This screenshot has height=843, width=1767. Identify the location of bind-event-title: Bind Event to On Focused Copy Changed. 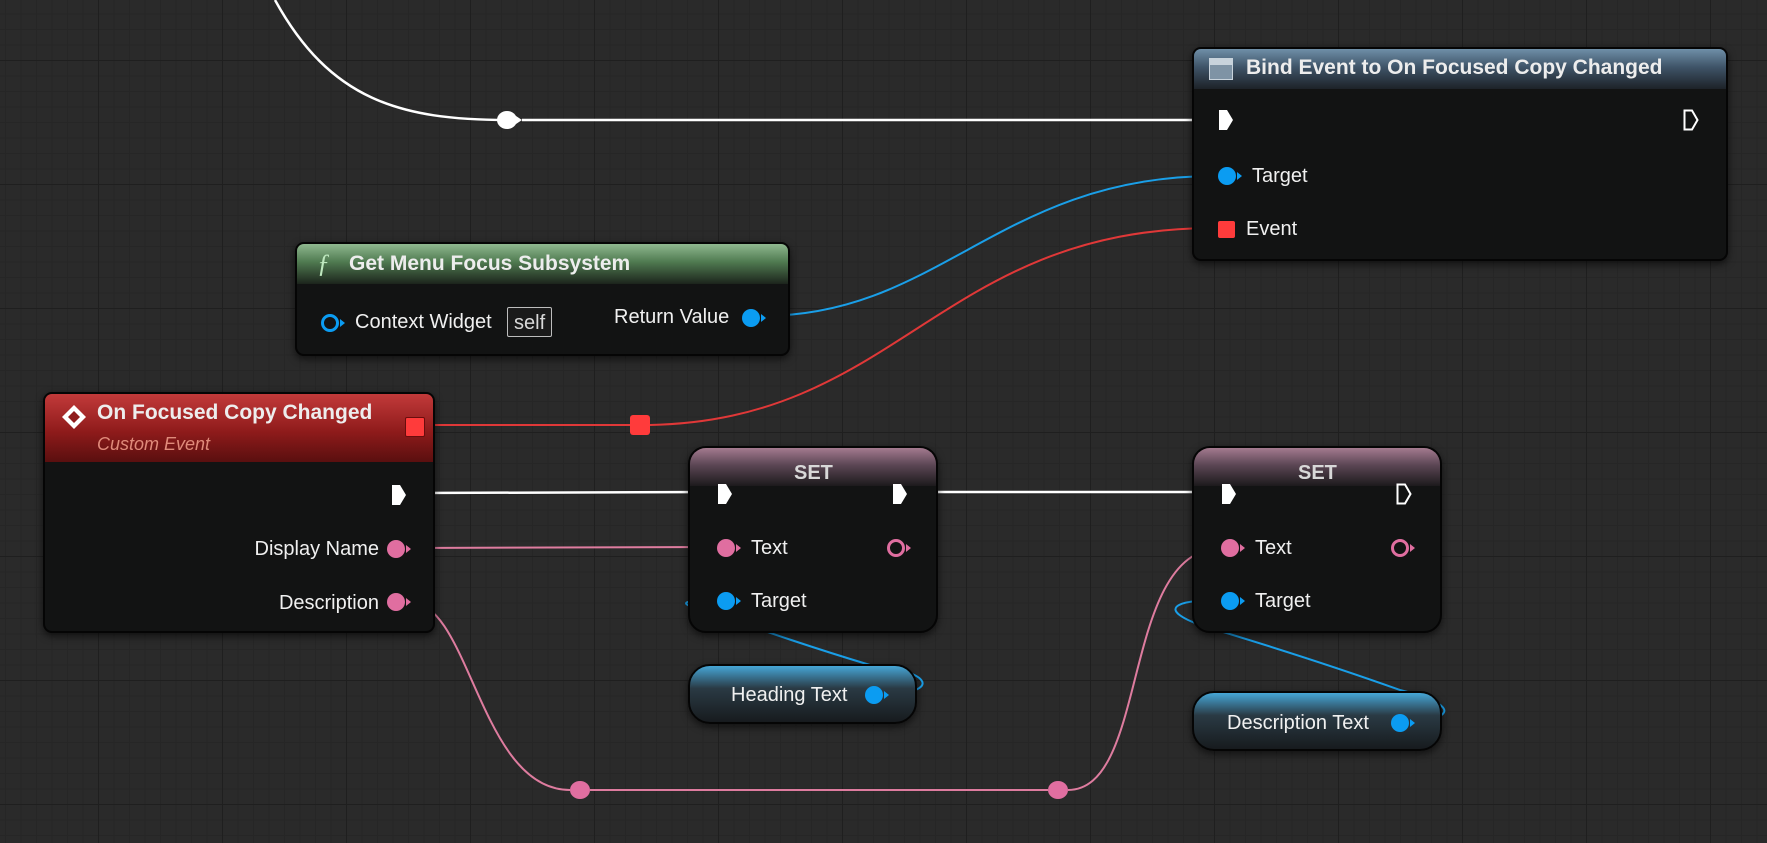
(1454, 67).